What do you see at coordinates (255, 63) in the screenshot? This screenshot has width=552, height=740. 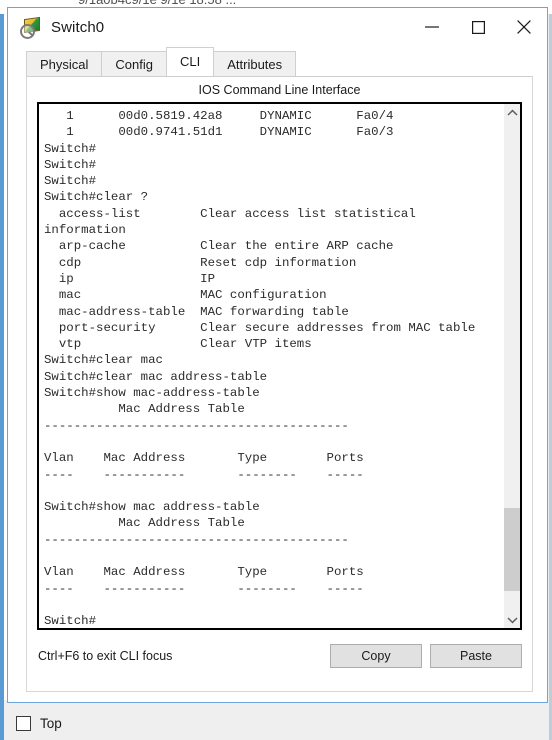 I see `tab-attributes: Attributes` at bounding box center [255, 63].